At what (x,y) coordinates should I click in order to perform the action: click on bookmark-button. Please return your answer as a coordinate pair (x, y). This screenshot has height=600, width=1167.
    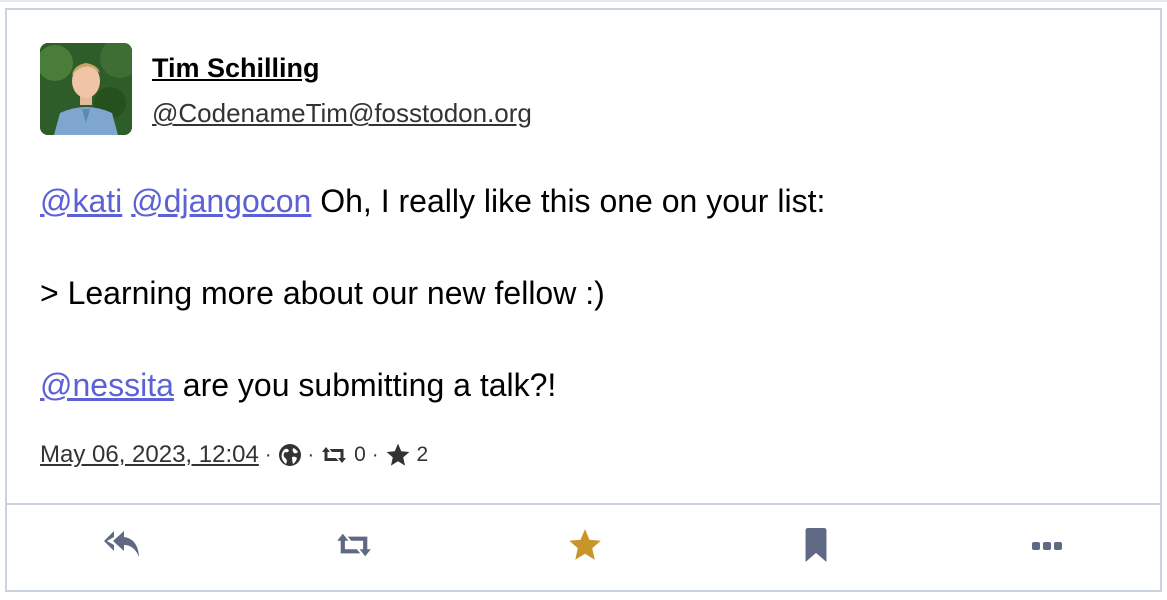
    Looking at the image, I should click on (816, 547).